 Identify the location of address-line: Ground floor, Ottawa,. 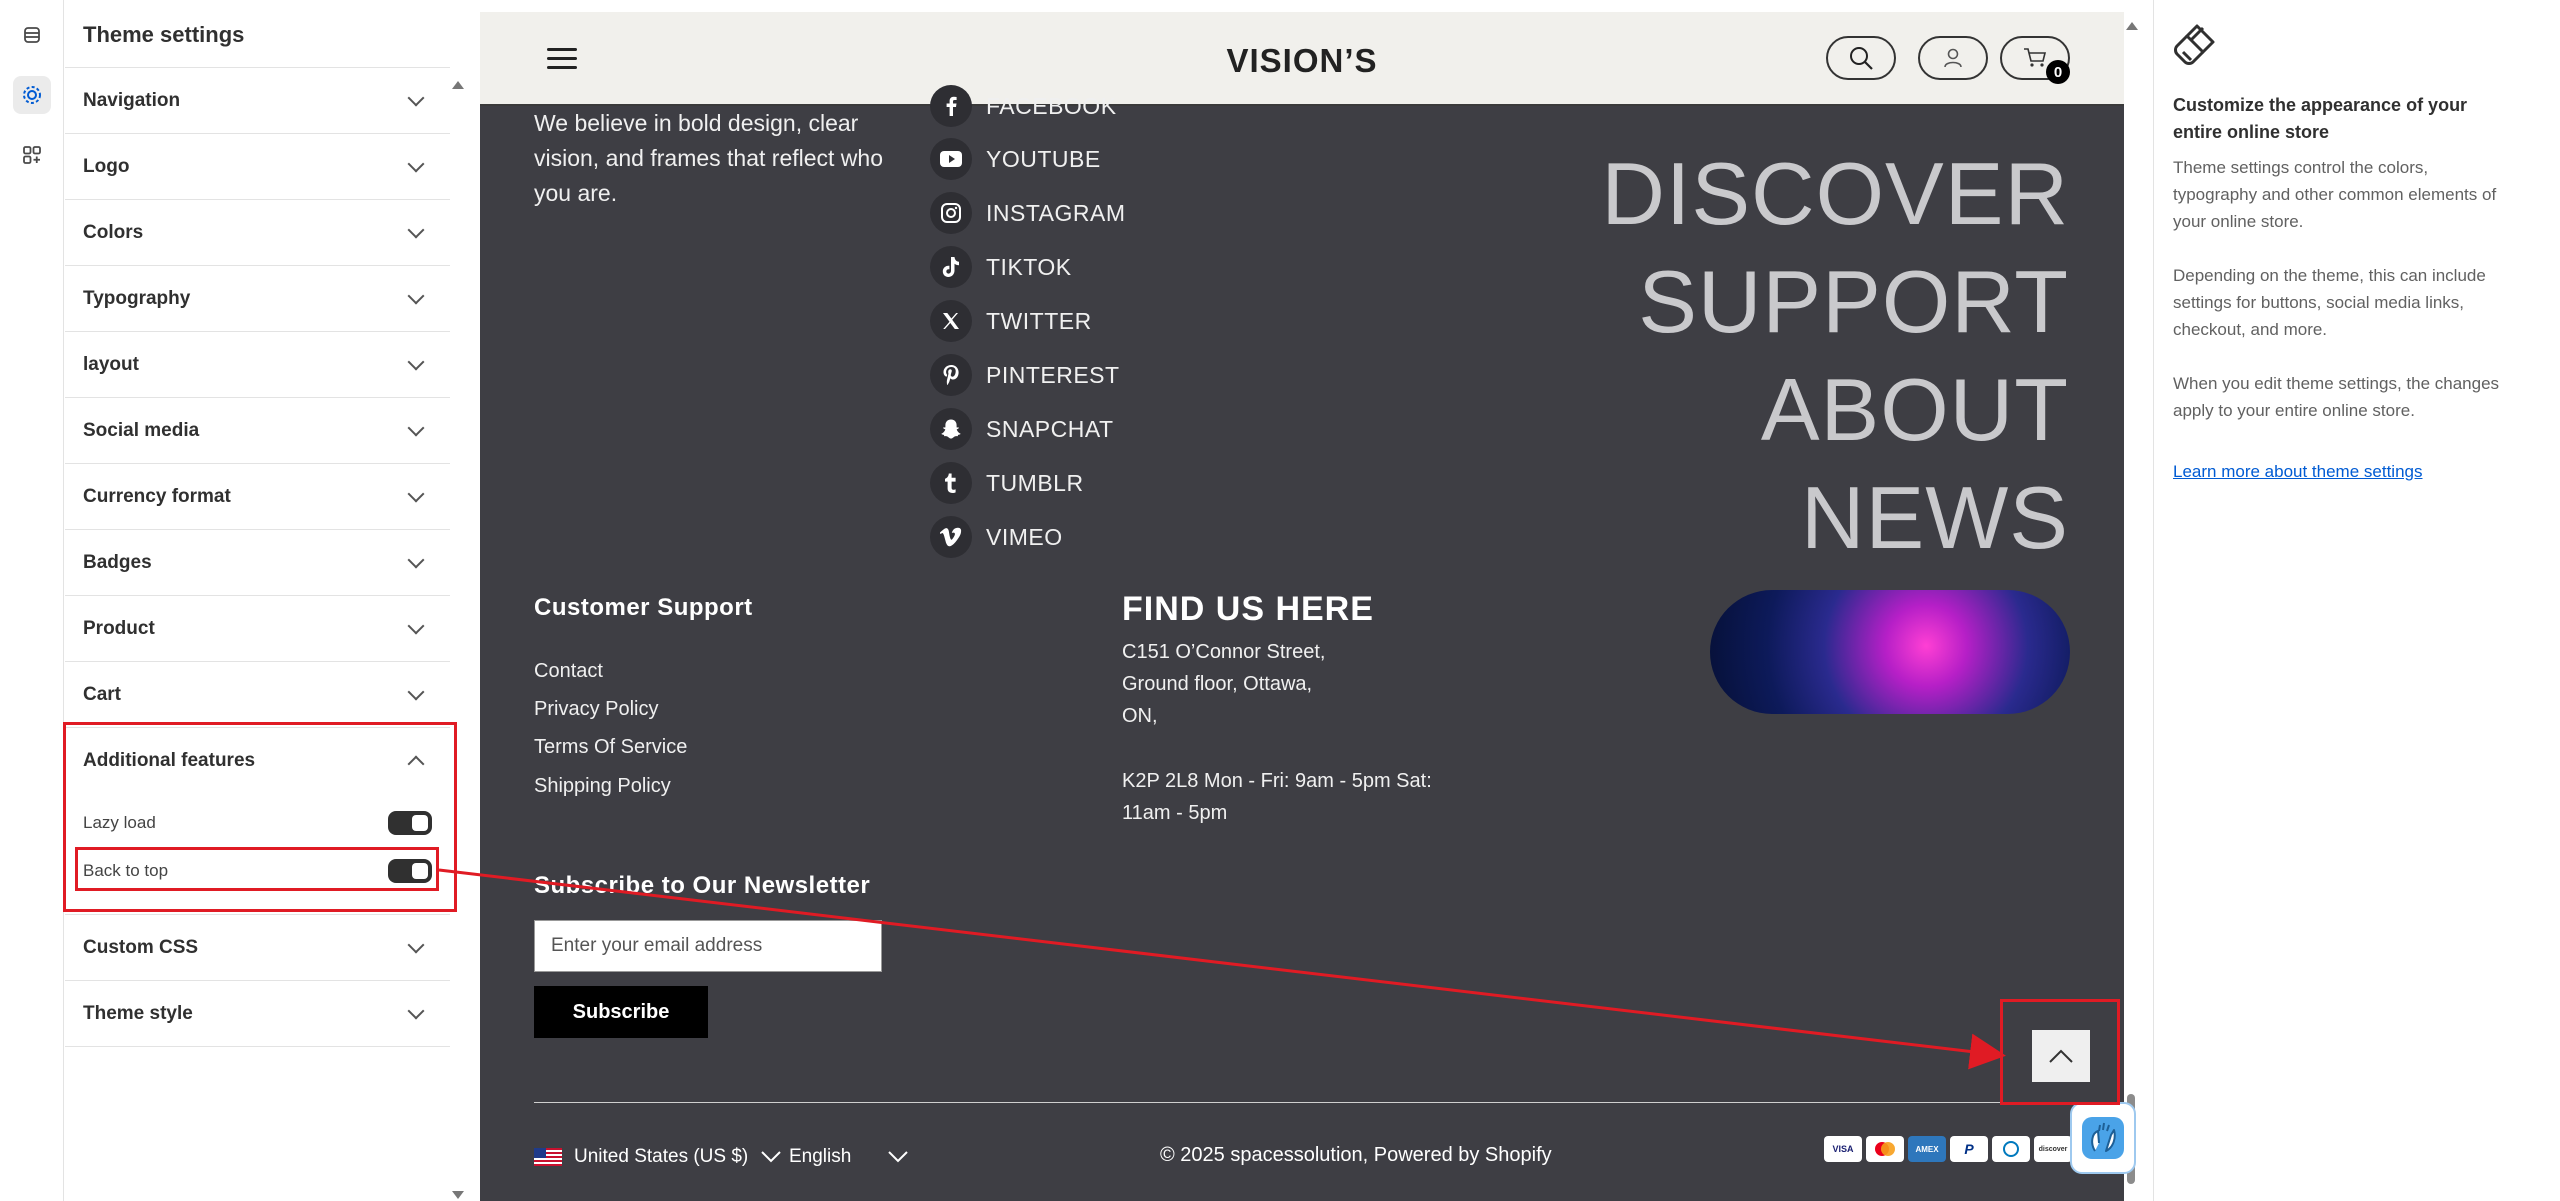
(1217, 684).